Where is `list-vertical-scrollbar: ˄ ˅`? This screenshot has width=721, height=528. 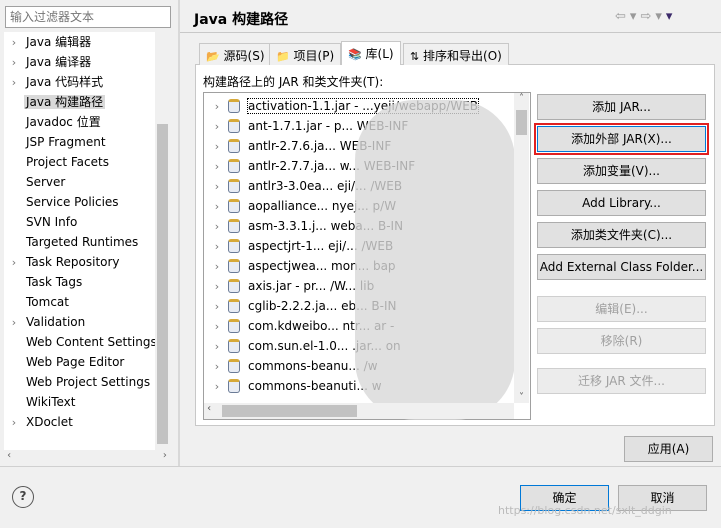 list-vertical-scrollbar: ˄ ˅ is located at coordinates (521, 248).